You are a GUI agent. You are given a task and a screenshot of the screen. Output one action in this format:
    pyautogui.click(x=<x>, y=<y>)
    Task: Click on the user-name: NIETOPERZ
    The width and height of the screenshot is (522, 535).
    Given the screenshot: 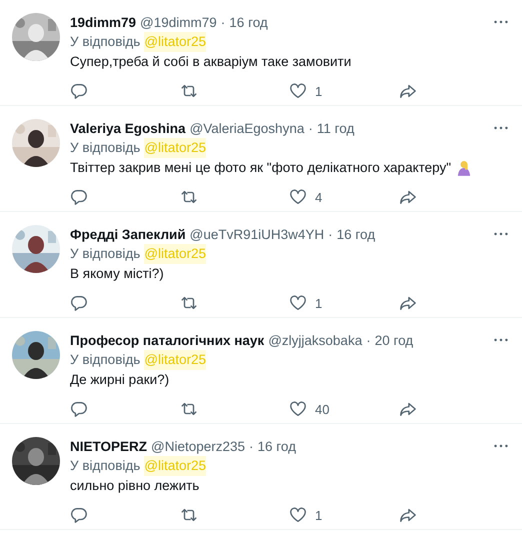 What is the action you would take?
    pyautogui.click(x=109, y=446)
    